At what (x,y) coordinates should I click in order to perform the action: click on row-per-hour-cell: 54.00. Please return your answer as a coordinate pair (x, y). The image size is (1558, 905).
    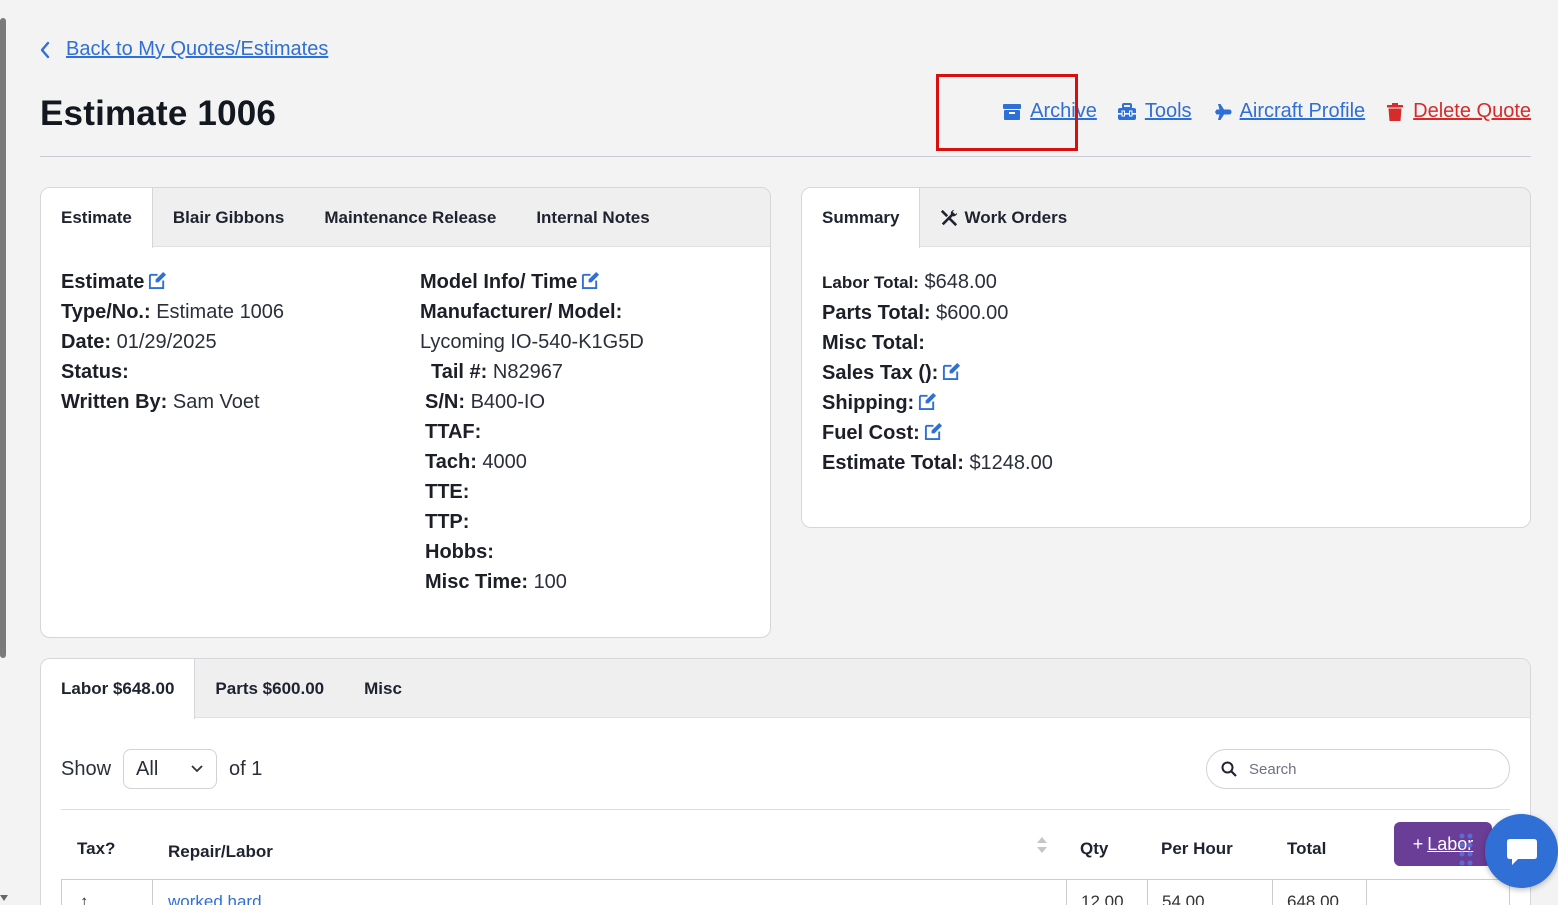
    Looking at the image, I should click on (1210, 892).